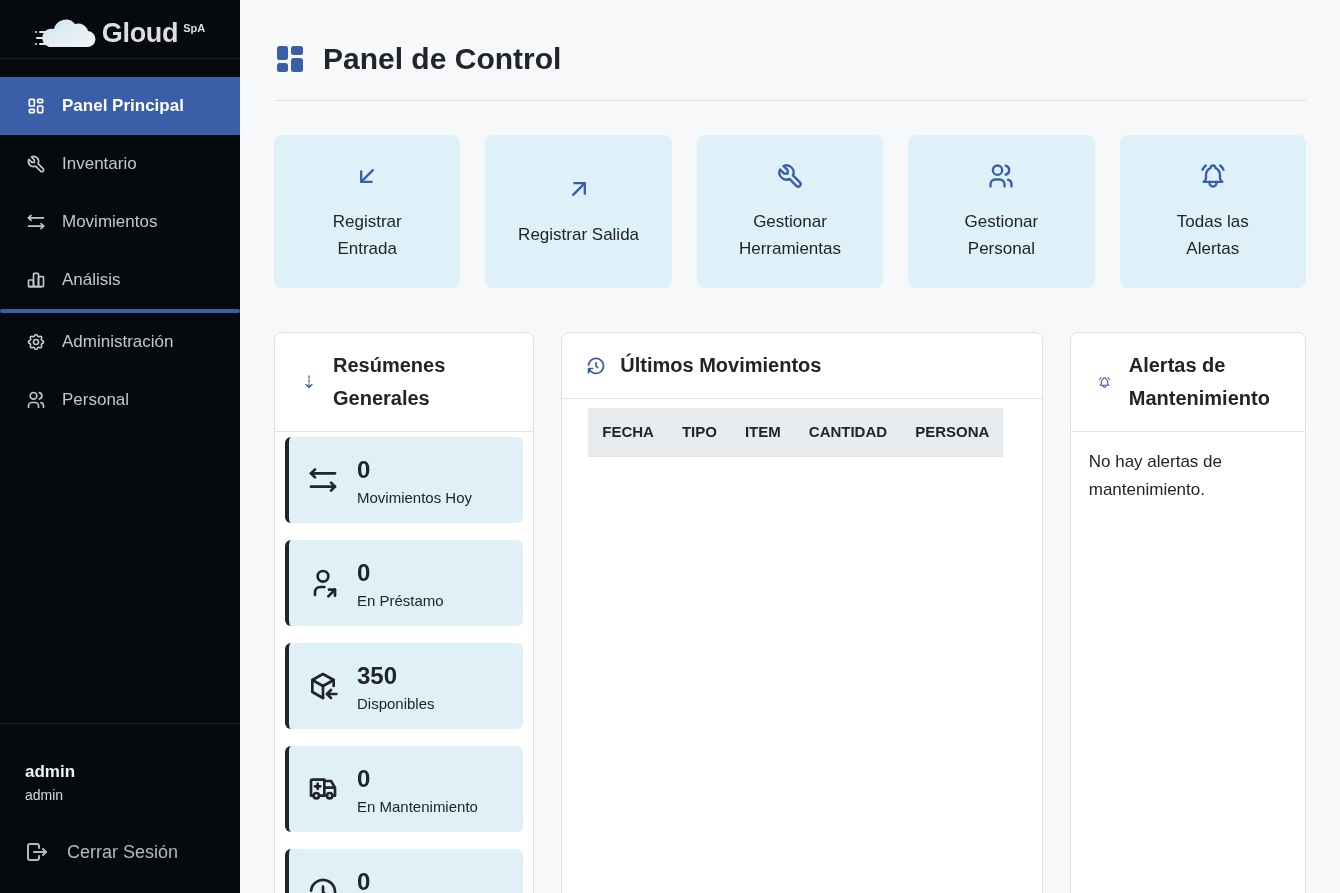 This screenshot has height=893, width=1340. What do you see at coordinates (120, 106) in the screenshot?
I see `nav-item: Panel Principal` at bounding box center [120, 106].